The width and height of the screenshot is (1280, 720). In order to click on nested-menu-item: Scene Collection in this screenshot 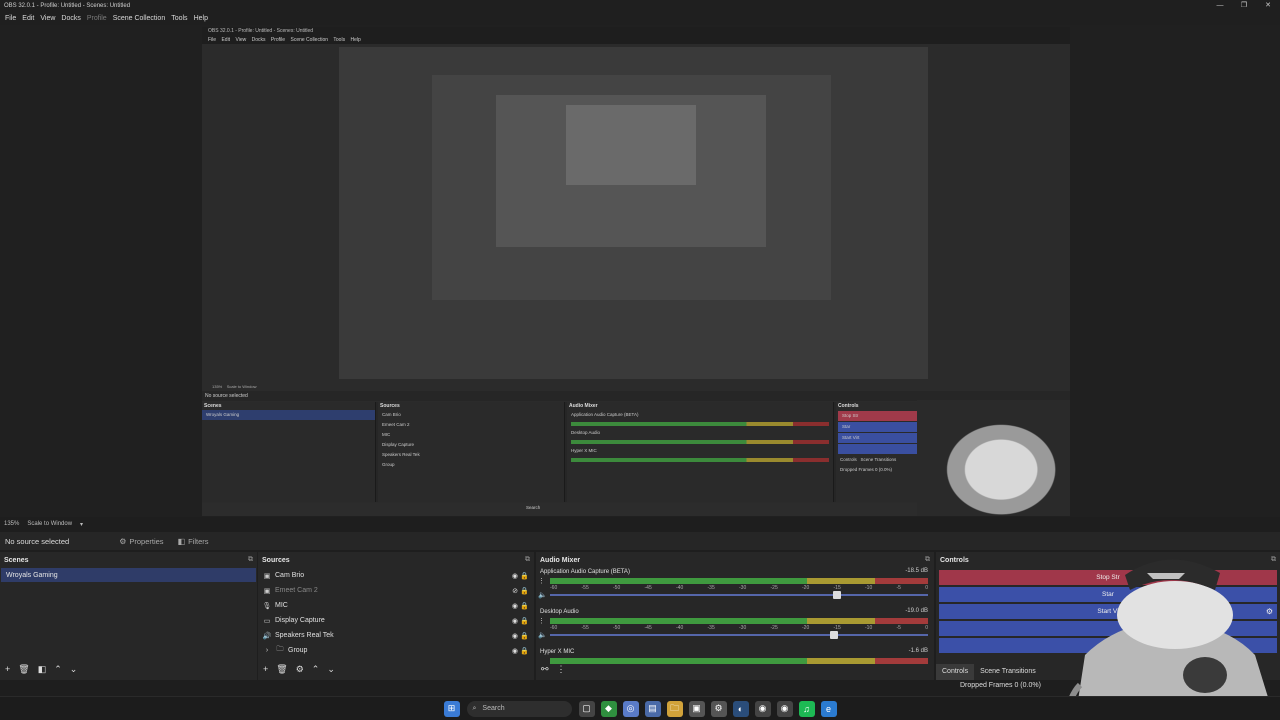, I will do `click(309, 40)`.